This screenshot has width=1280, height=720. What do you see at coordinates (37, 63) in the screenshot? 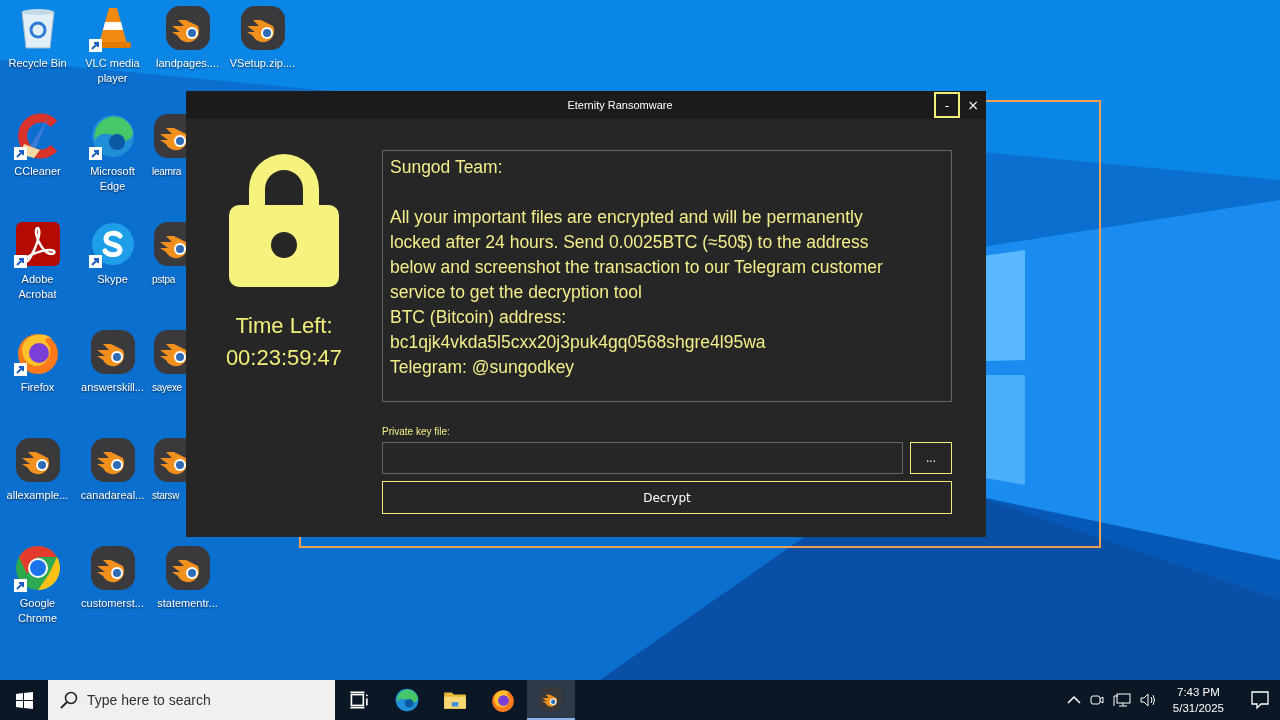
I see `desktop-icon-label: Recycle Bin` at bounding box center [37, 63].